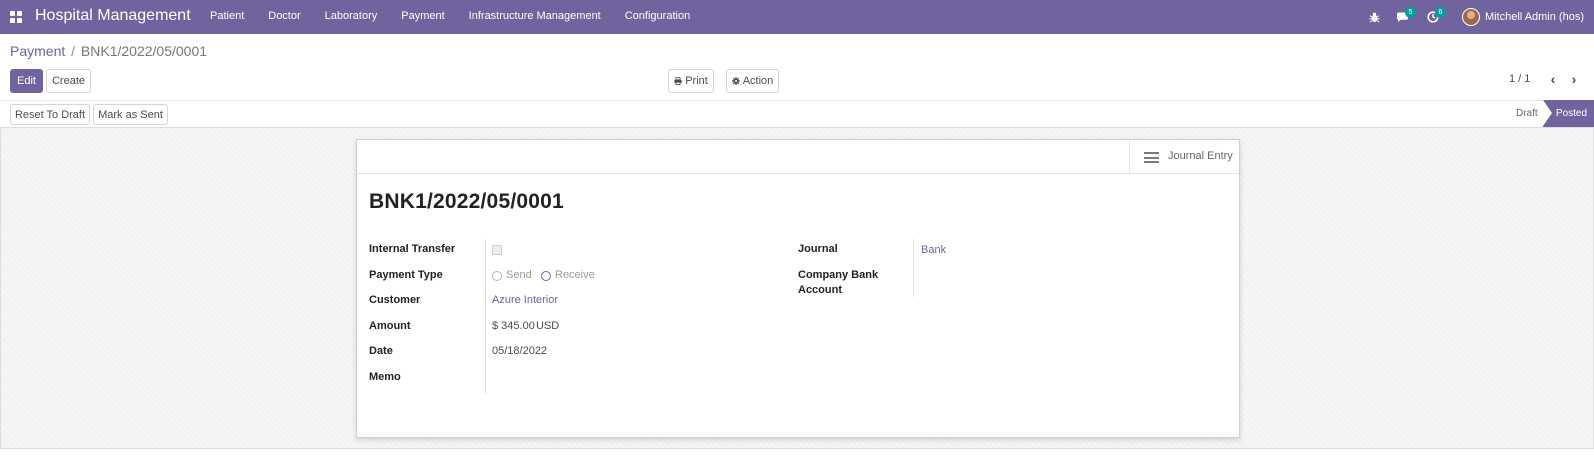 The height and width of the screenshot is (460, 1594). What do you see at coordinates (696, 81) in the screenshot?
I see `print-label: Print` at bounding box center [696, 81].